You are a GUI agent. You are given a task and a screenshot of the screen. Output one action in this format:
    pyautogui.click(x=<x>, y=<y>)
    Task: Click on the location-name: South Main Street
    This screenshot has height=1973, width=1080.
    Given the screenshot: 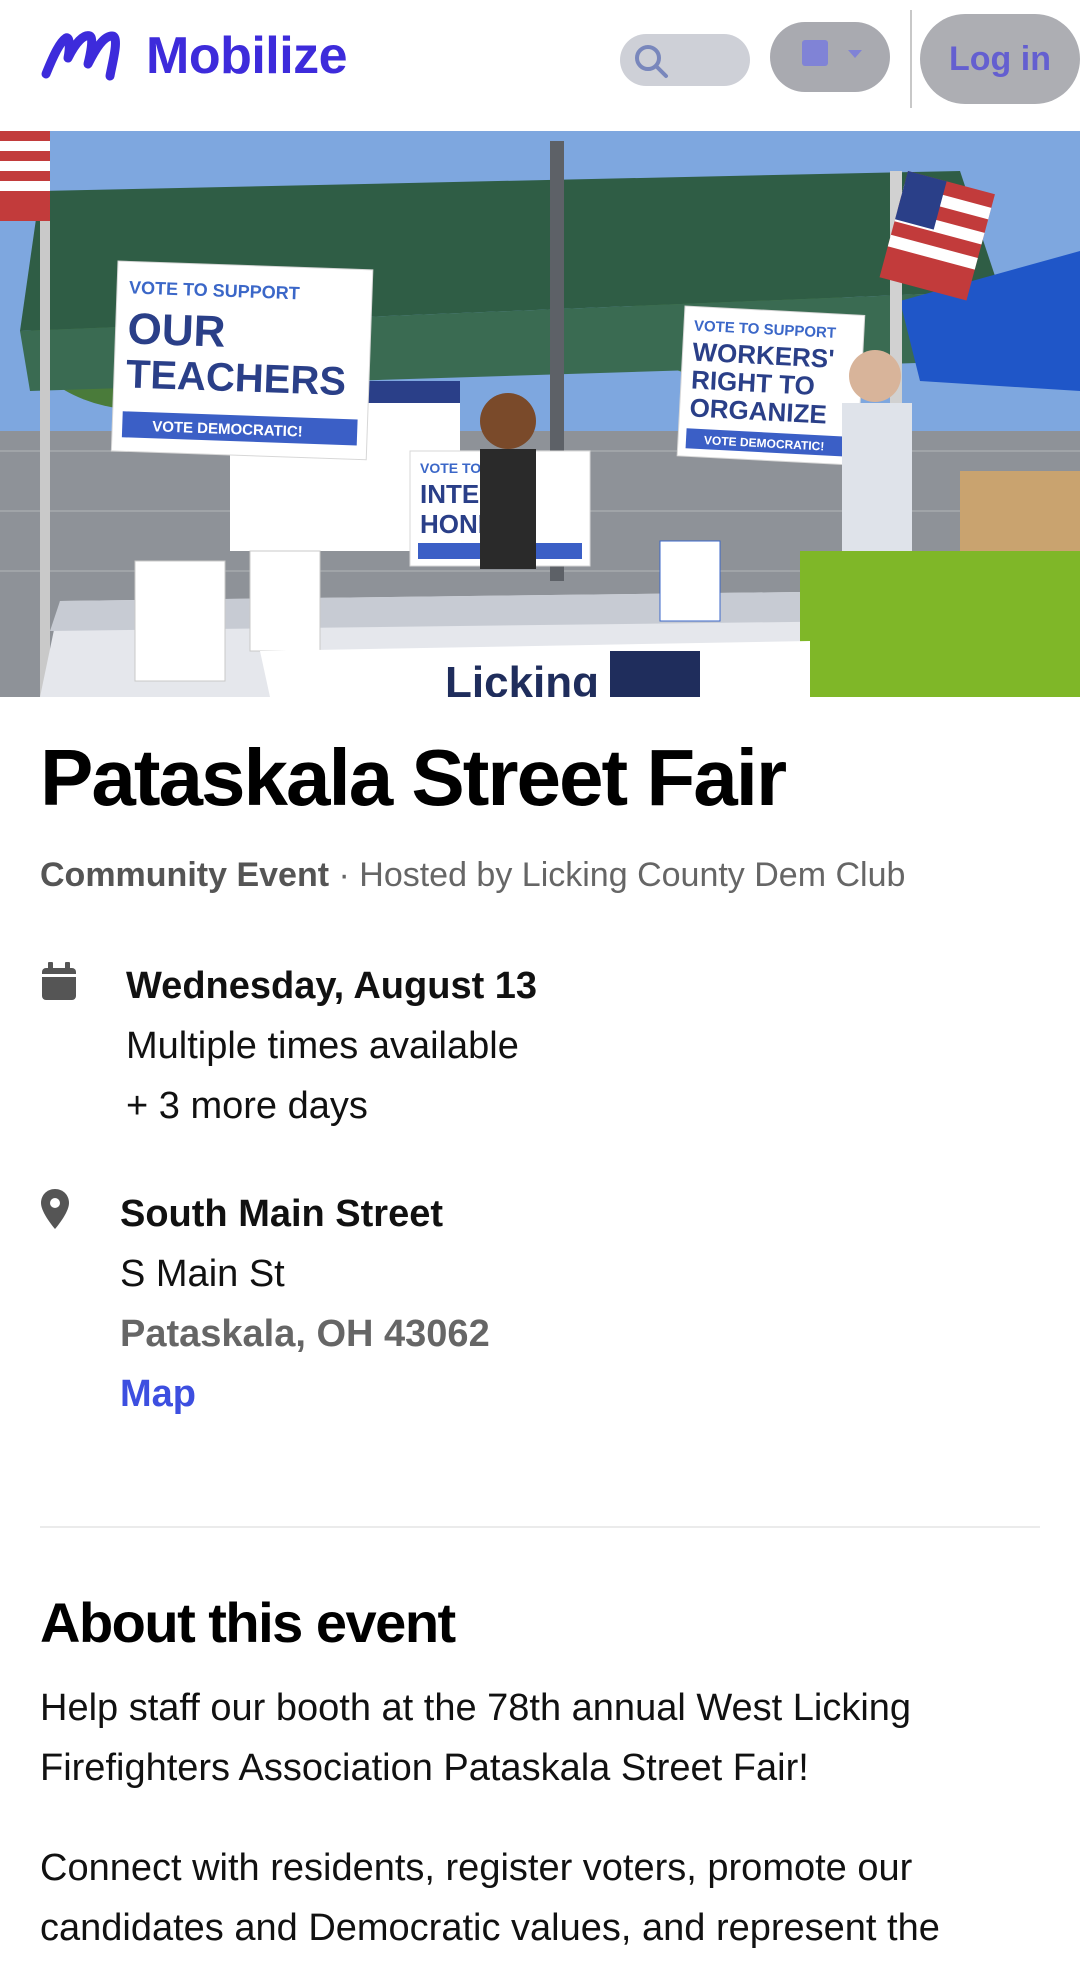 What is the action you would take?
    pyautogui.click(x=282, y=1214)
    